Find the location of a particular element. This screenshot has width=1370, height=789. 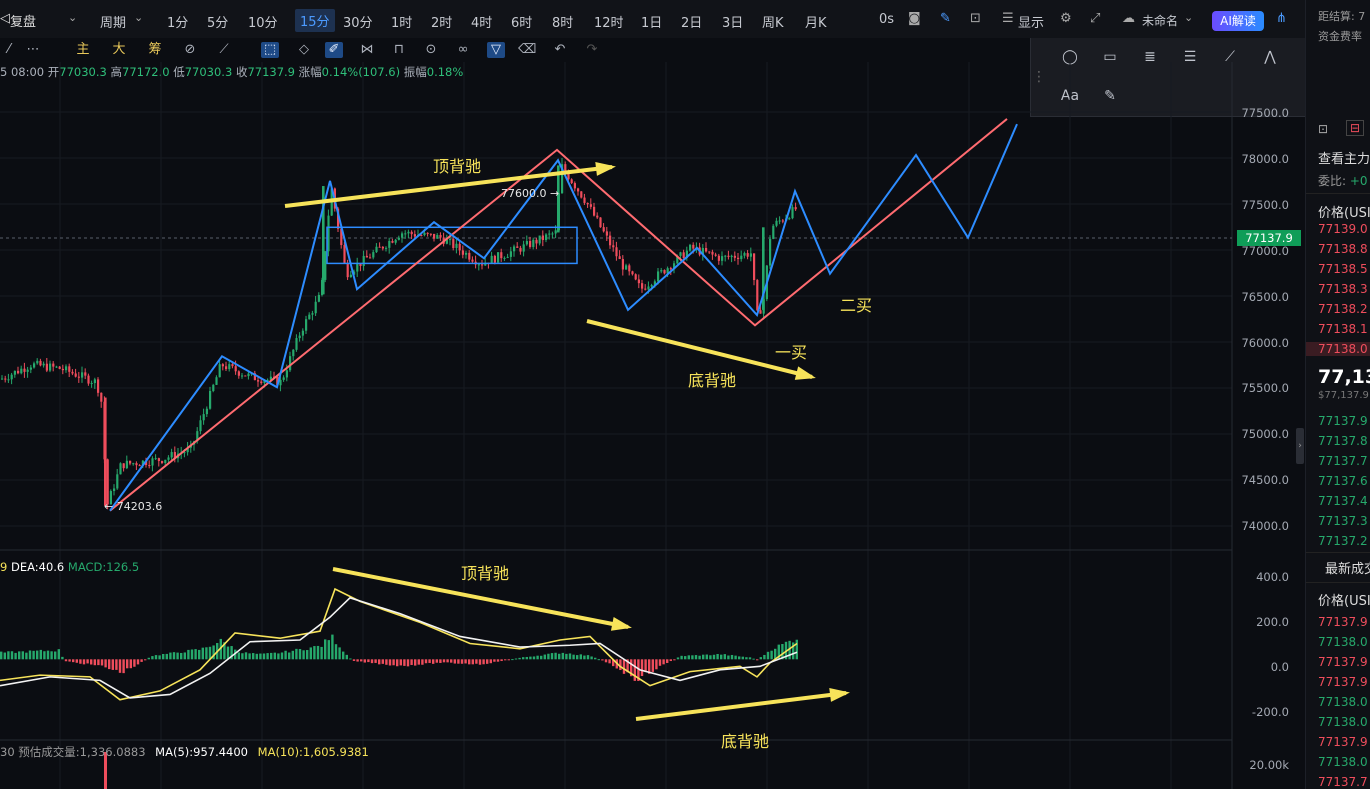

asks-row: 77138.1 is located at coordinates (1343, 329).